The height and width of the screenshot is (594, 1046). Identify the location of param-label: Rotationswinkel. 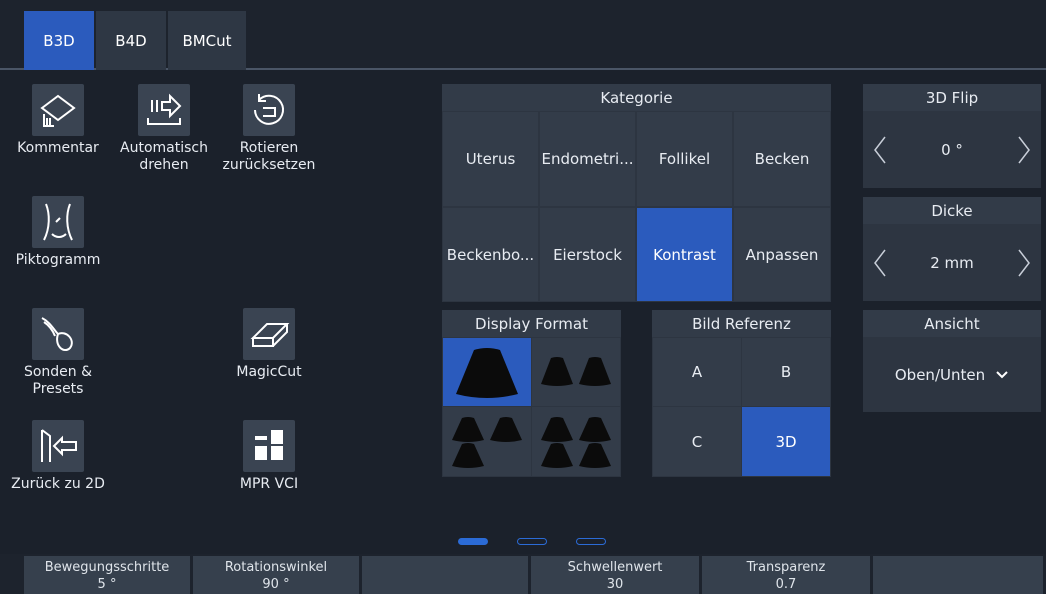
(276, 567).